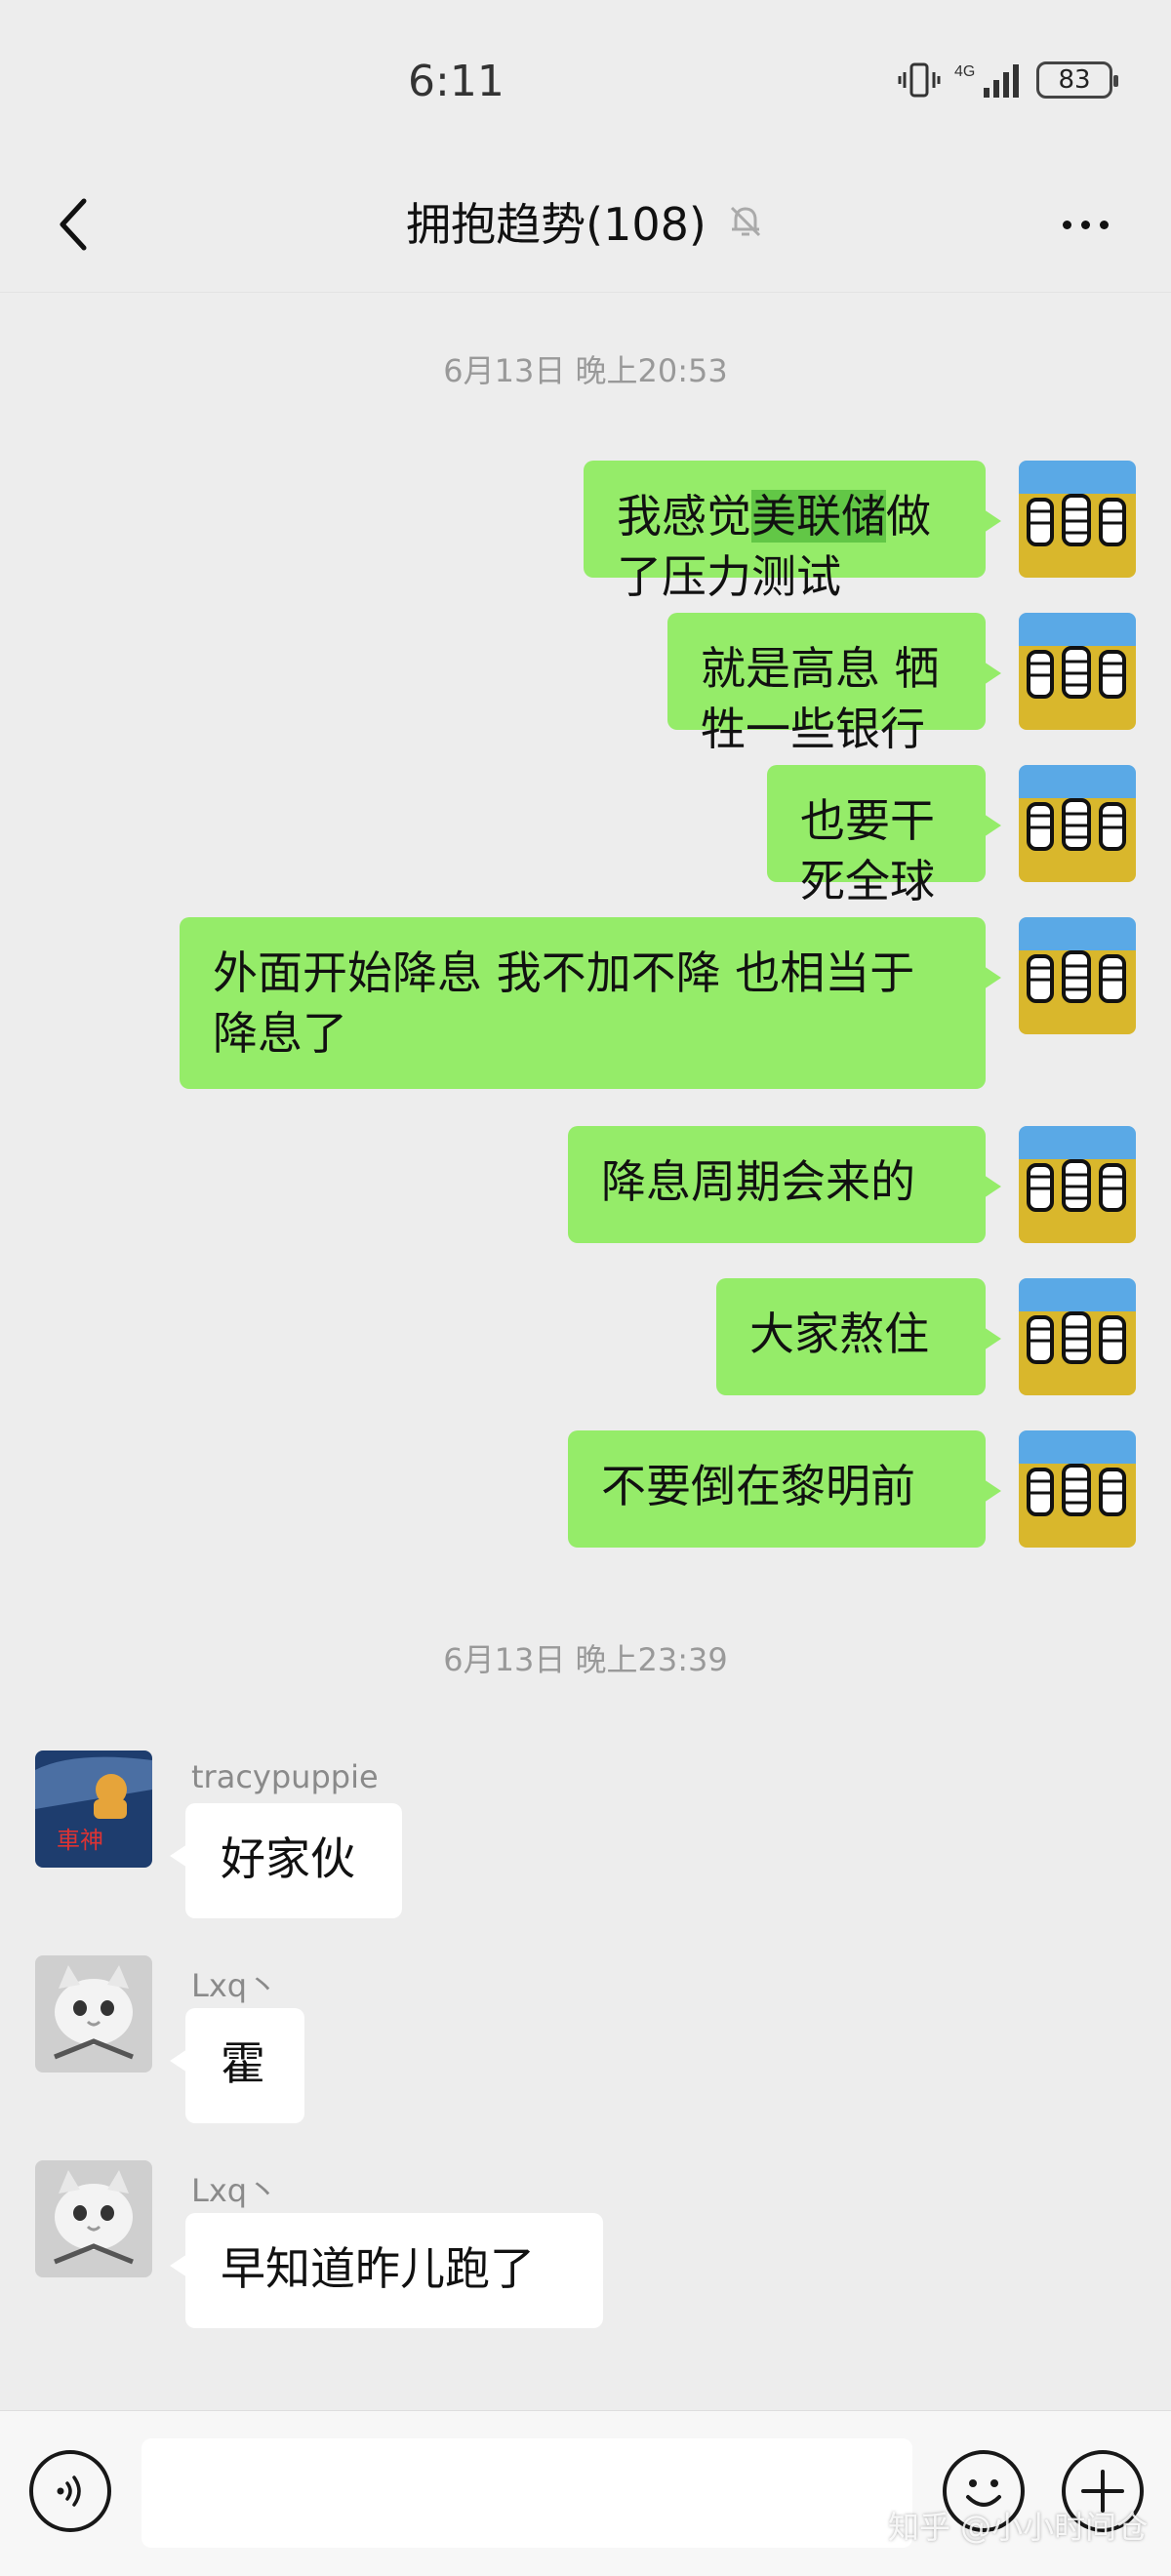  I want to click on received-message-bubble: 霍, so click(237, 2065).